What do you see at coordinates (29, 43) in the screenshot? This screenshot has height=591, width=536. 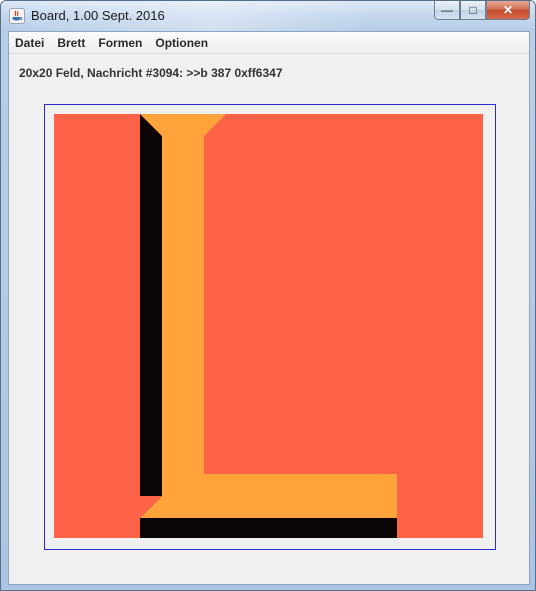 I see `menu-datei: Datei` at bounding box center [29, 43].